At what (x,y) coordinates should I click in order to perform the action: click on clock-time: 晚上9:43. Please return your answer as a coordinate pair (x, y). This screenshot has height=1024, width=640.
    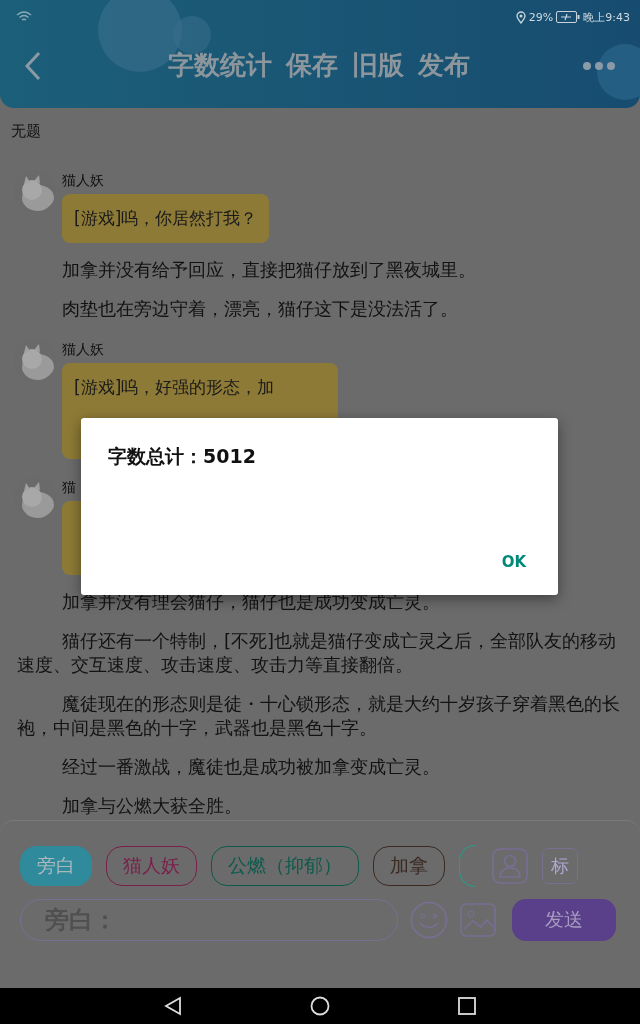
    Looking at the image, I should click on (606, 17).